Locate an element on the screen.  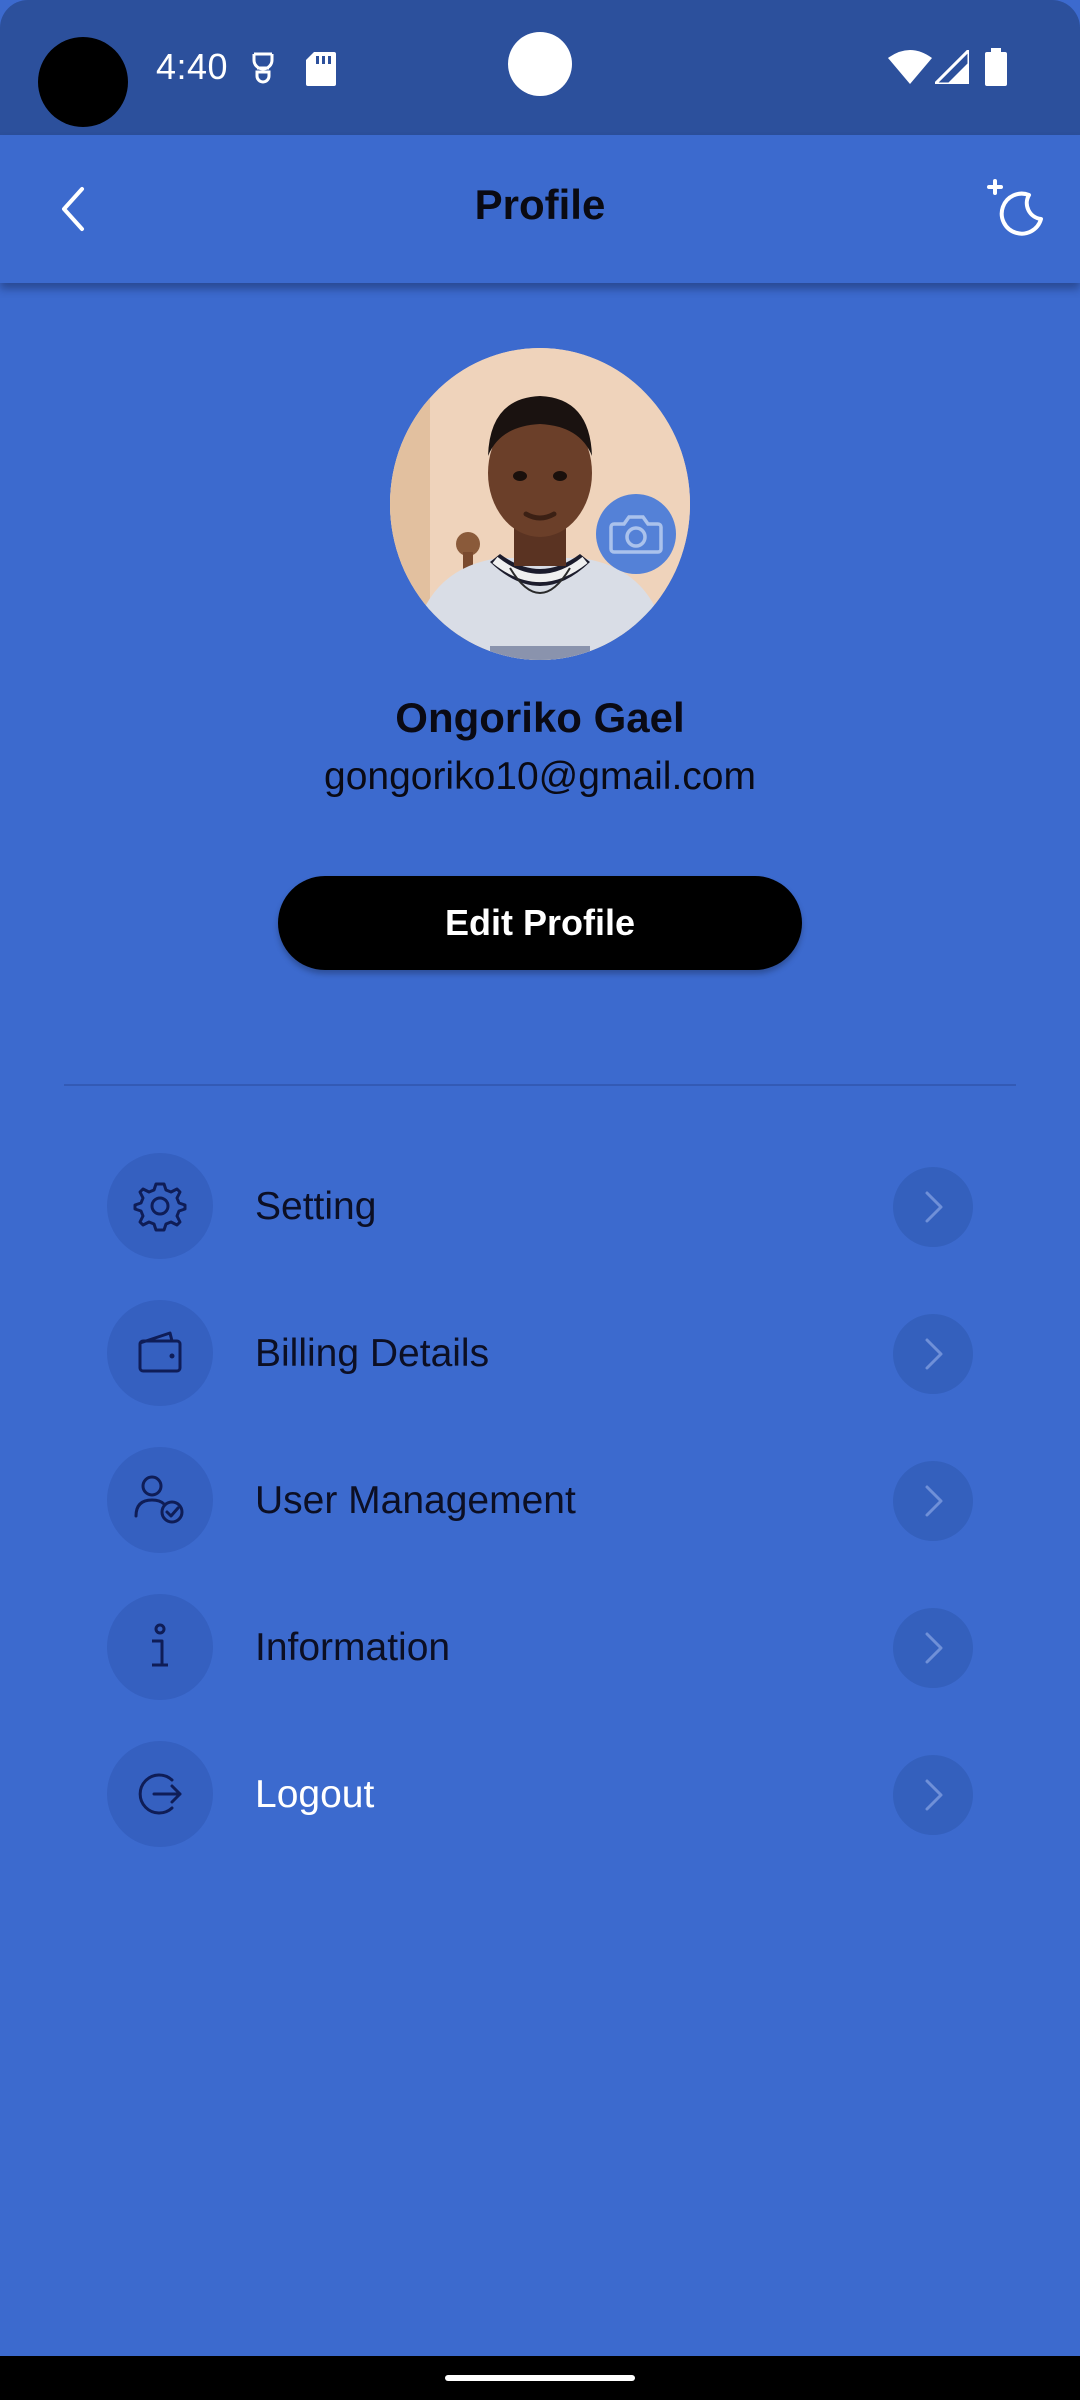
info-icon is located at coordinates (160, 1645).